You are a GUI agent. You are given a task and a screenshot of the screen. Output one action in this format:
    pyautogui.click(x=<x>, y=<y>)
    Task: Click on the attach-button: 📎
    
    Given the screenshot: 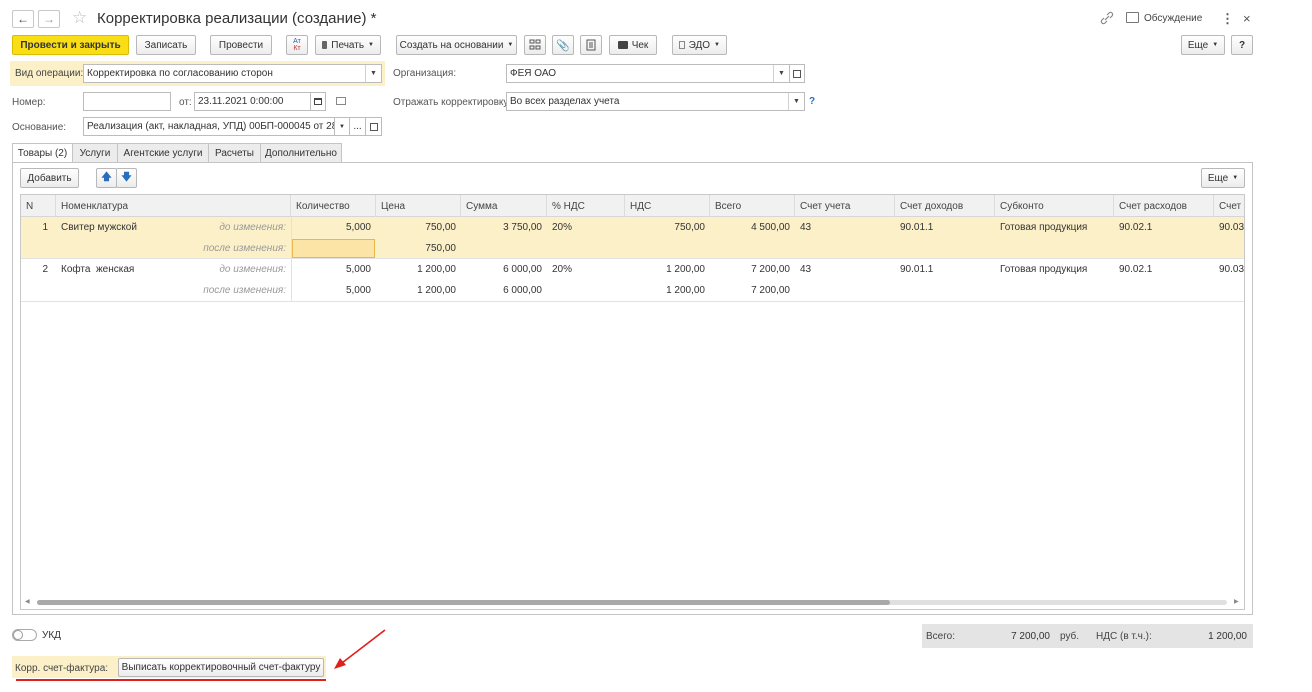 What is the action you would take?
    pyautogui.click(x=563, y=45)
    